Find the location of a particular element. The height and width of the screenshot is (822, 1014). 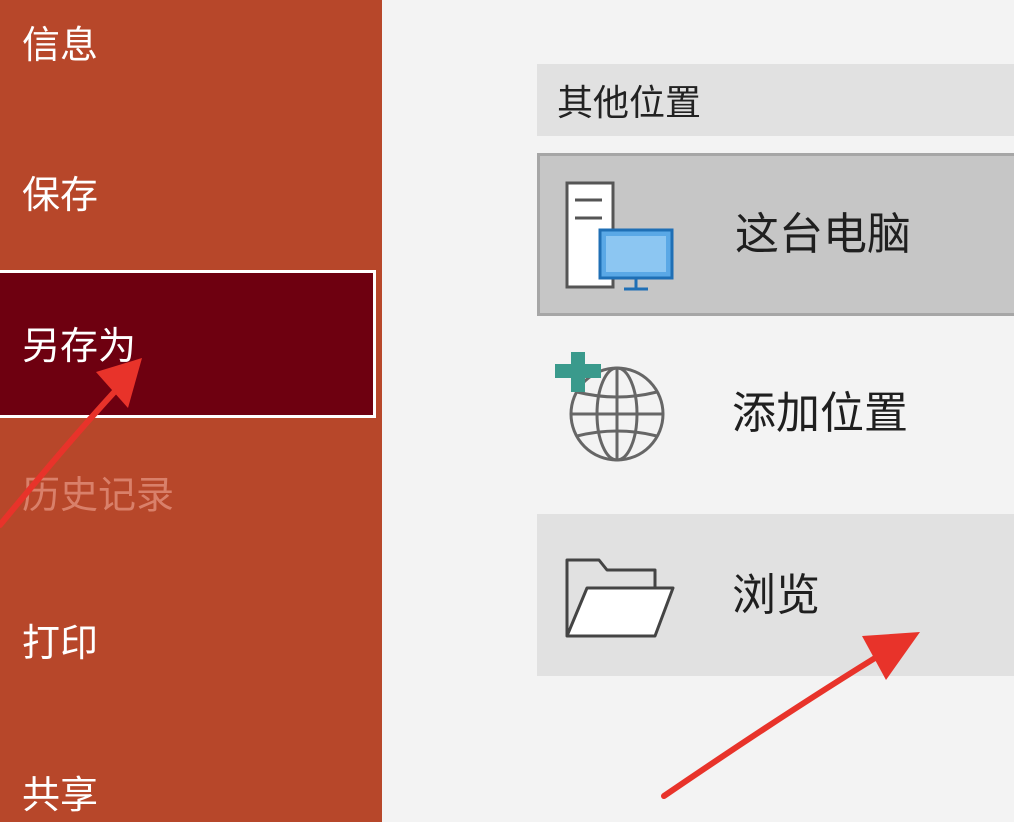

add-location-globe-icon is located at coordinates (612, 411).